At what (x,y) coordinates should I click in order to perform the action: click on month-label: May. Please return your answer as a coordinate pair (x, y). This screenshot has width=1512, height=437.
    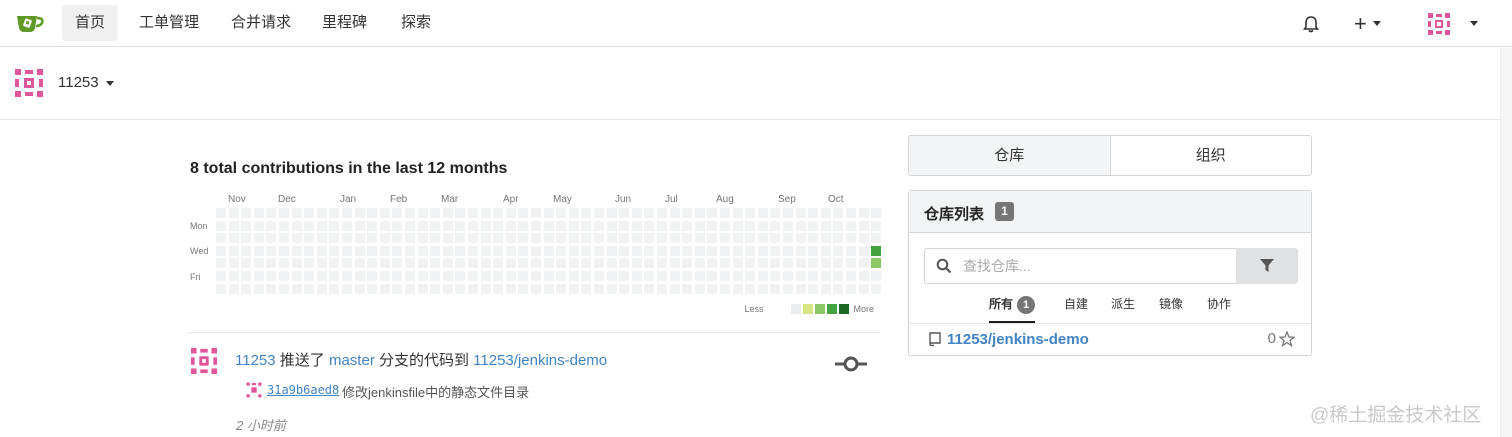
    Looking at the image, I should click on (562, 199).